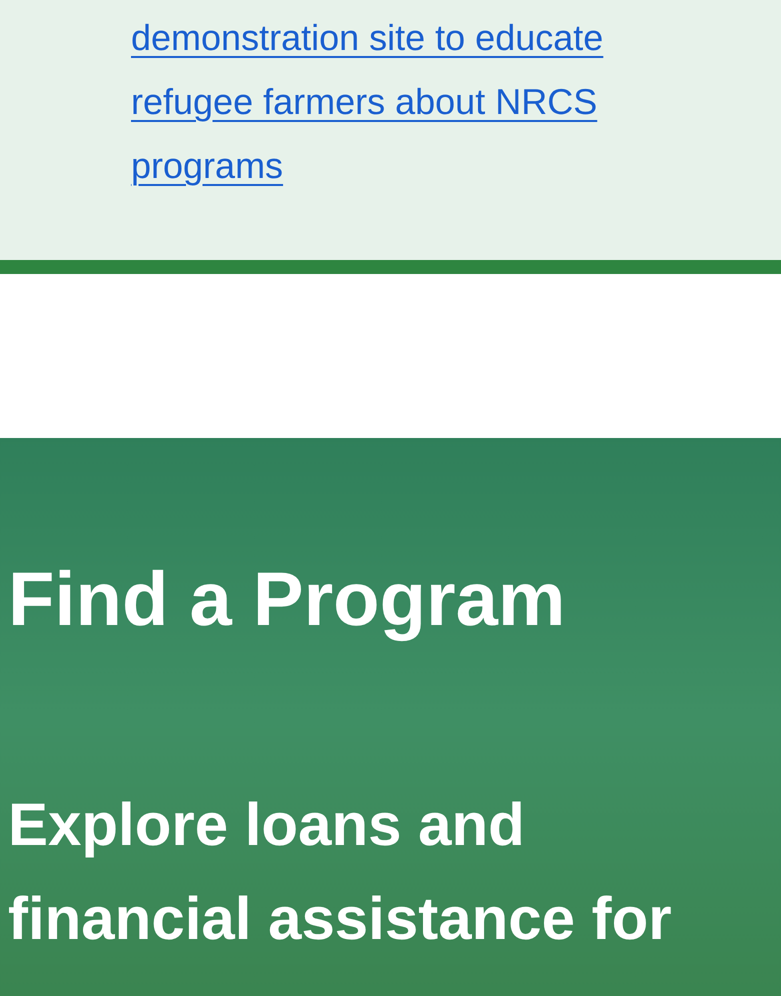  I want to click on hero-subtitle: Explore loans and financial assistance for, so click(340, 872).